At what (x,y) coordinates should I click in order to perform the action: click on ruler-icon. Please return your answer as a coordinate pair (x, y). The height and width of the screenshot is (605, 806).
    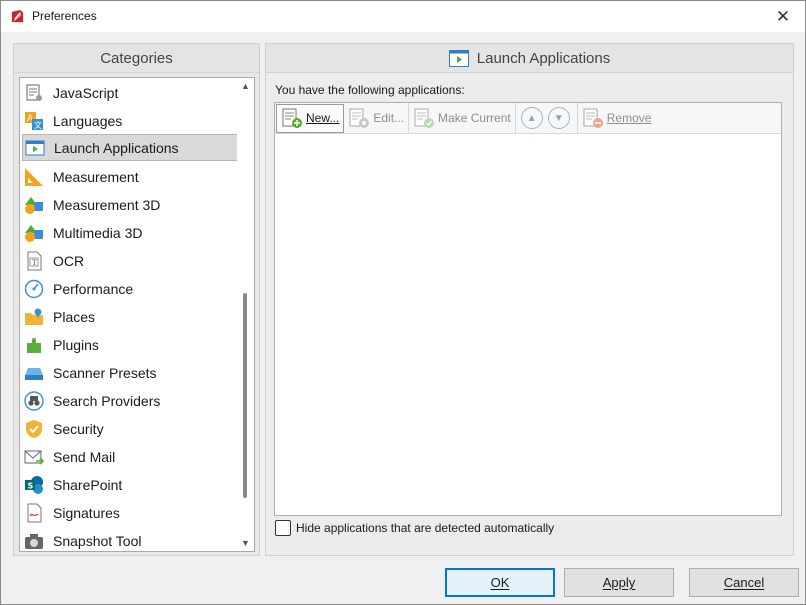
    Looking at the image, I should click on (34, 177).